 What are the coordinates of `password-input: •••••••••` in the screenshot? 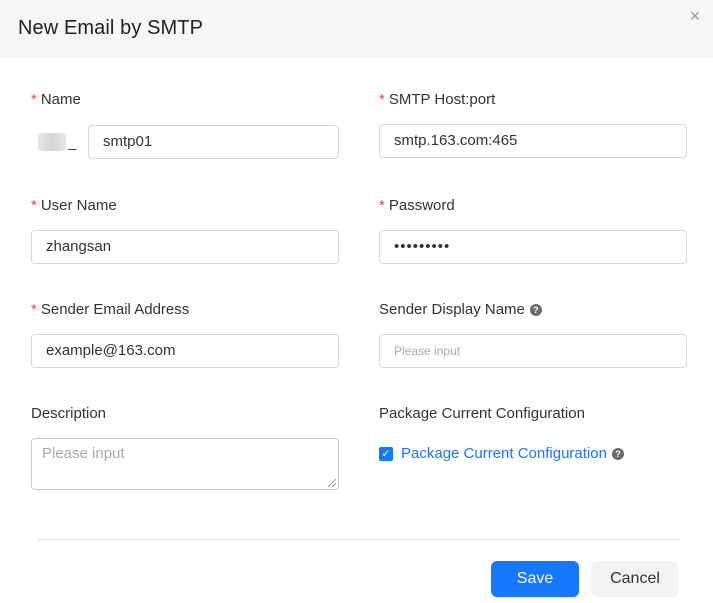 It's located at (533, 247).